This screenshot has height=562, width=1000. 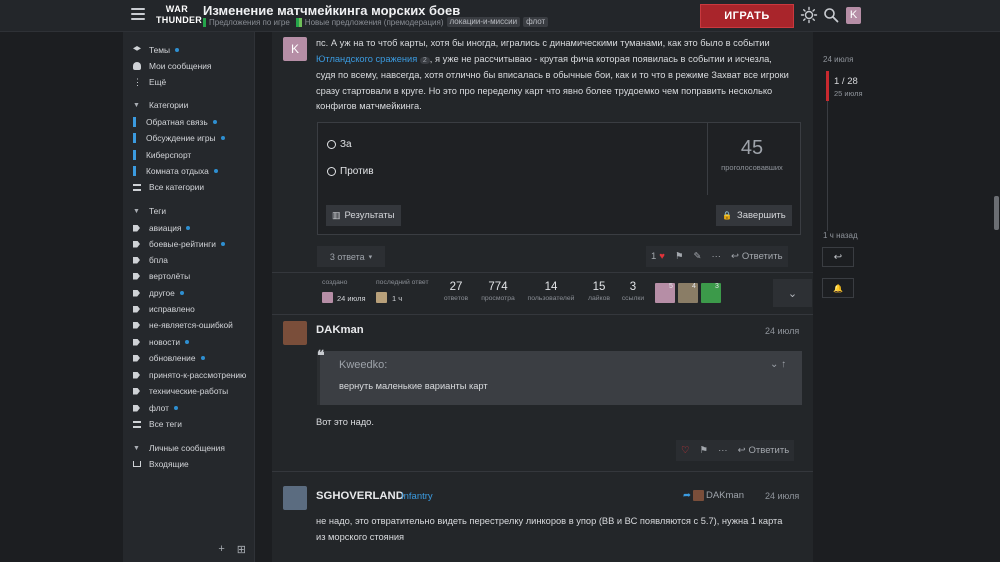 I want to click on poll-option-for: За, so click(x=339, y=144).